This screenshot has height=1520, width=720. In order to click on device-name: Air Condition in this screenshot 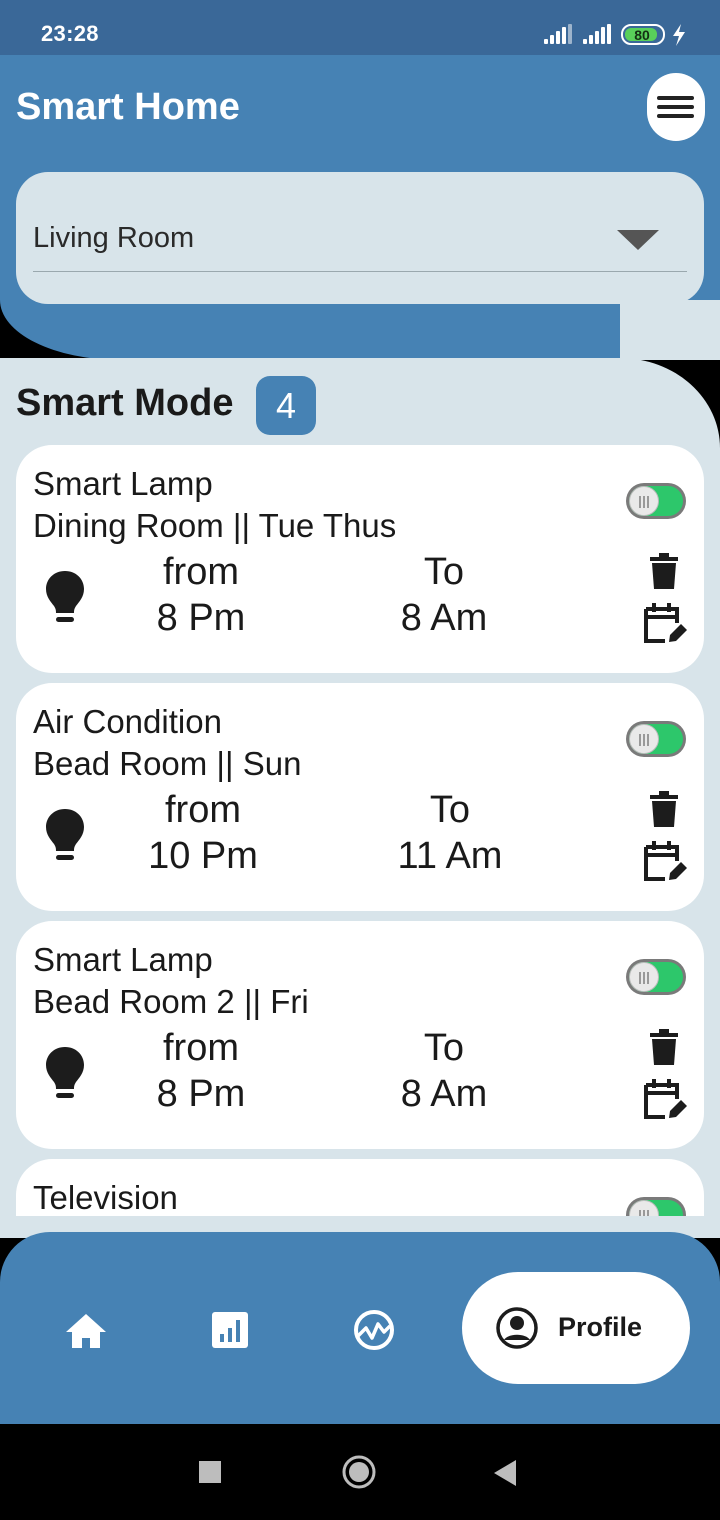, I will do `click(127, 721)`.